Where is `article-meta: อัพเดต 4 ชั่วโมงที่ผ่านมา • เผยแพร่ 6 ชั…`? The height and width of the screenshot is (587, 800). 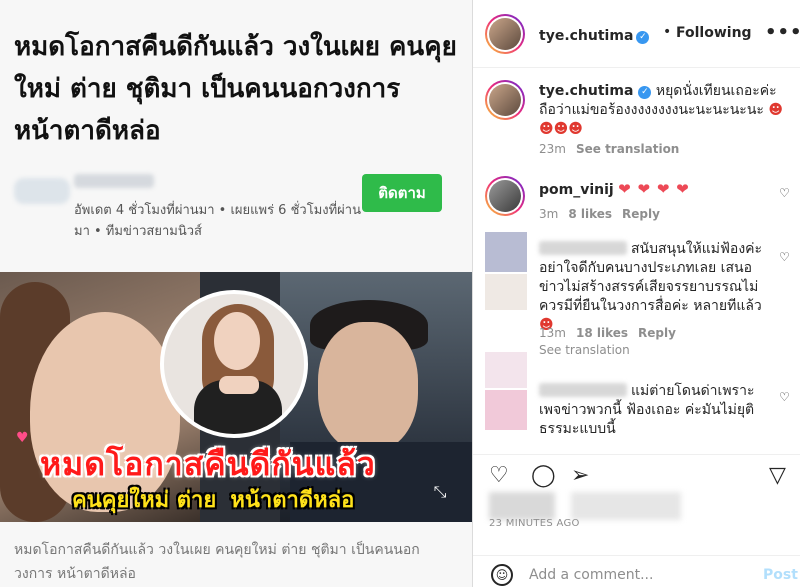 article-meta: อัพเดต 4 ชั่วโมงที่ผ่านมา • เผยแพร่ 6 ชั… is located at coordinates (217, 221).